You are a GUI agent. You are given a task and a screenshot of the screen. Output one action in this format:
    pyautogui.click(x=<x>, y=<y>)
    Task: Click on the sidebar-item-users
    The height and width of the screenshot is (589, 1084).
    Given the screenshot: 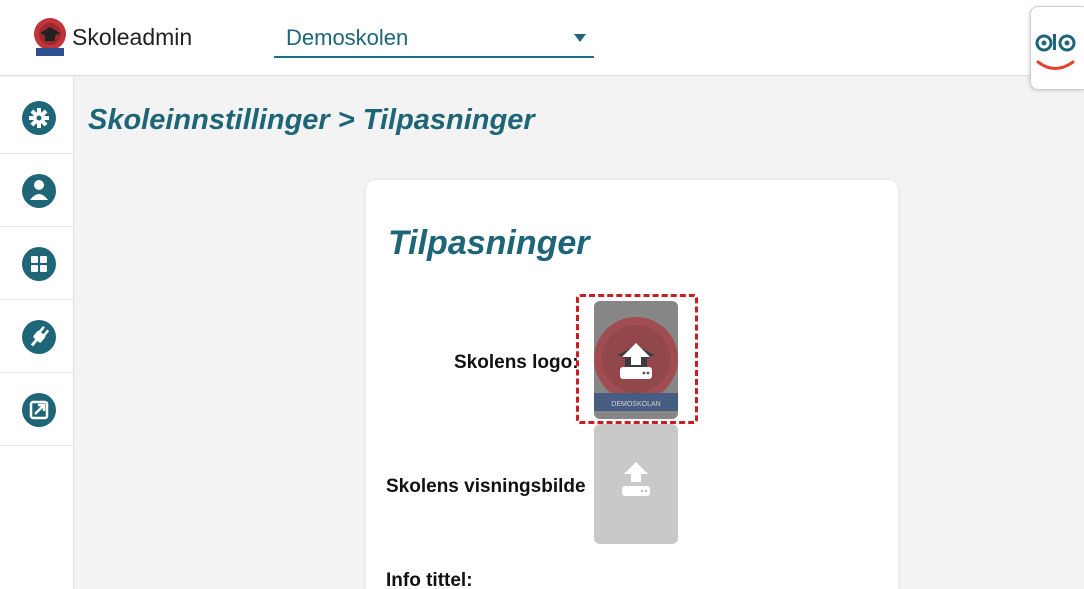 What is the action you would take?
    pyautogui.click(x=37, y=190)
    